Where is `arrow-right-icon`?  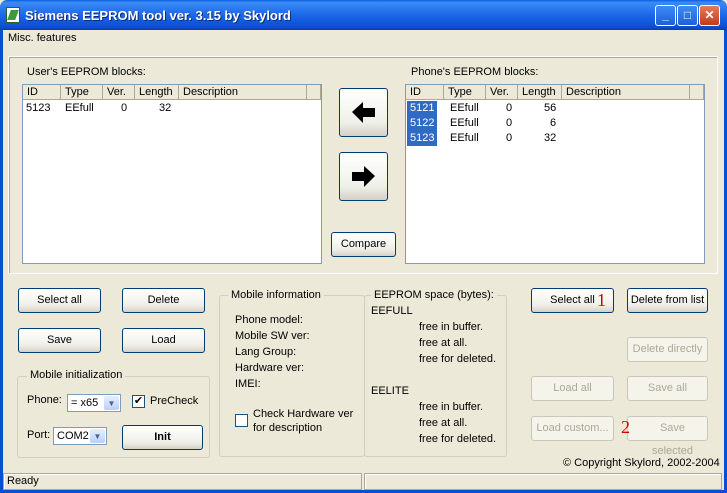 arrow-right-icon is located at coordinates (363, 176).